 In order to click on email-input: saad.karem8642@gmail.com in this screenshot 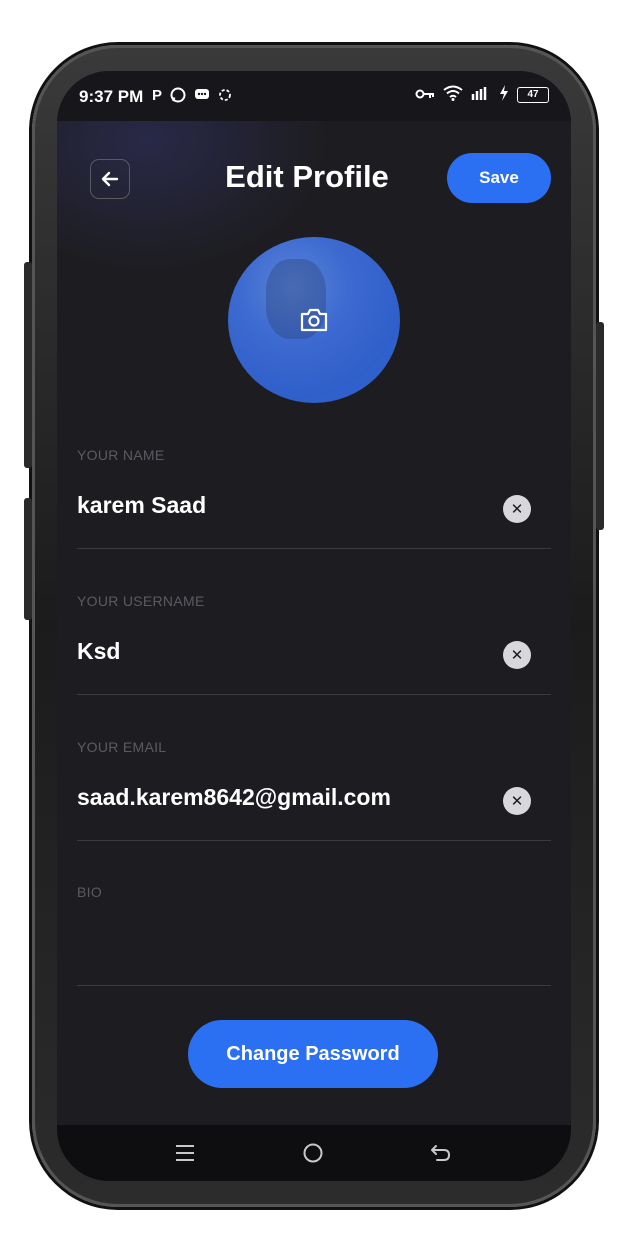, I will do `click(234, 797)`.